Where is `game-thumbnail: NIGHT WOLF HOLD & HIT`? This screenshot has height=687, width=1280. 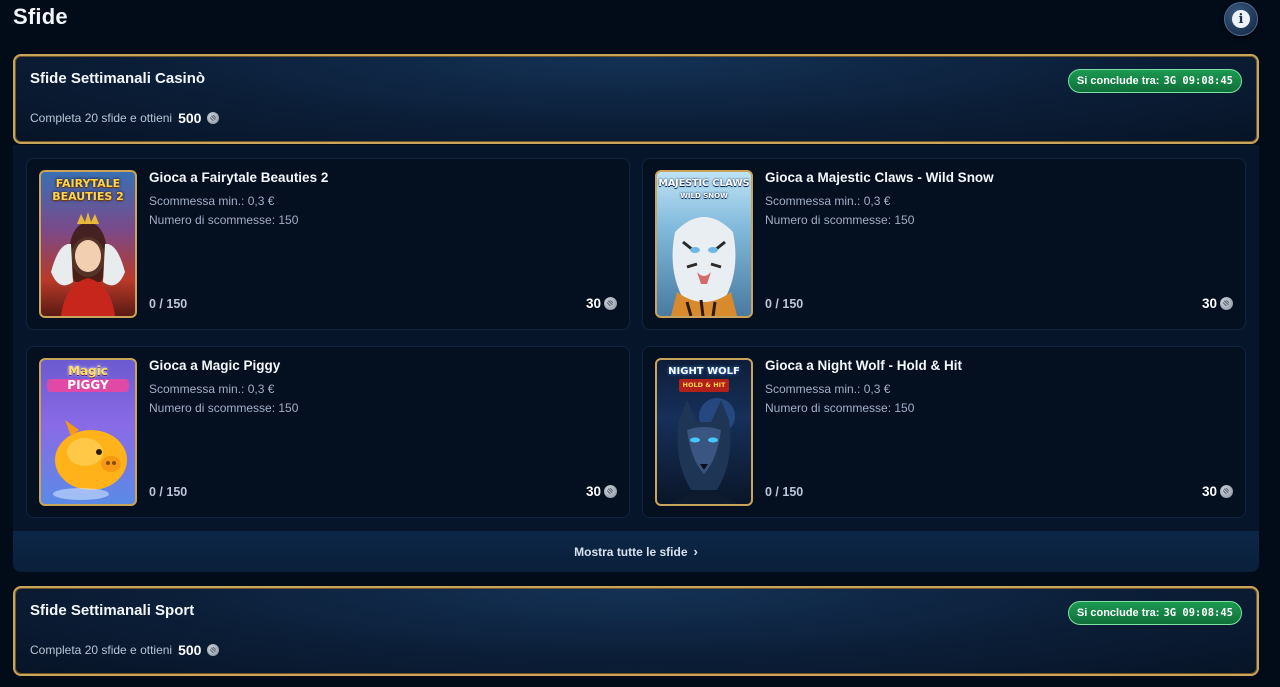 game-thumbnail: NIGHT WOLF HOLD & HIT is located at coordinates (704, 432).